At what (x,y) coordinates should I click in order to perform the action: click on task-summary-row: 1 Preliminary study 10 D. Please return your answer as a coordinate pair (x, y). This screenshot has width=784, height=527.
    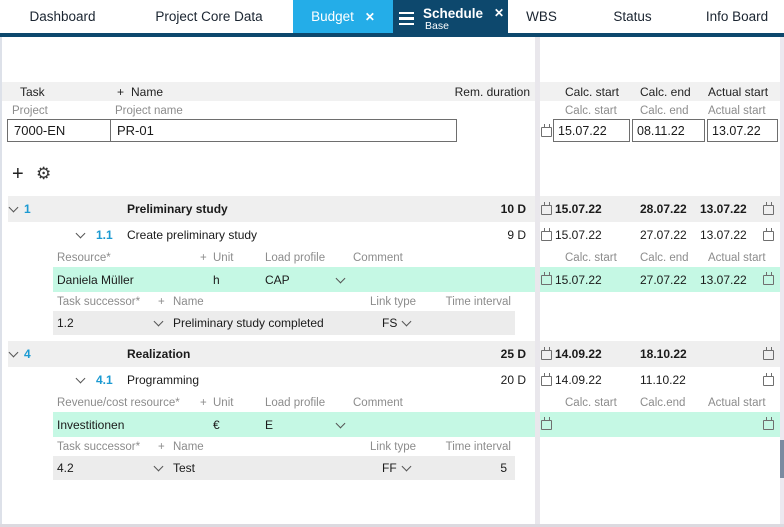
    Looking at the image, I should click on (271, 209).